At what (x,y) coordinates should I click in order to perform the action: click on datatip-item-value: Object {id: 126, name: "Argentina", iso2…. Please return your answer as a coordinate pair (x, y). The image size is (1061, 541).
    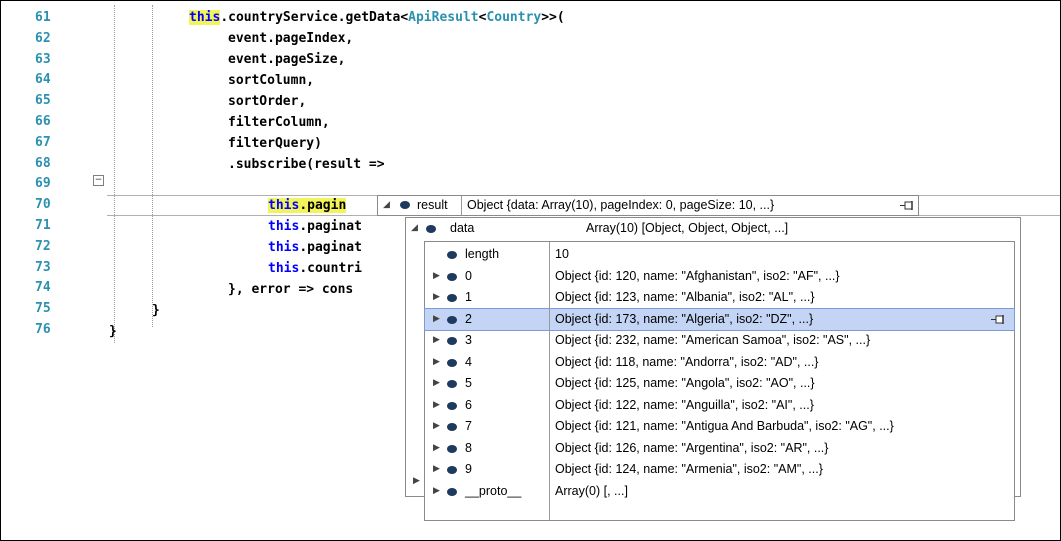
    Looking at the image, I should click on (692, 447).